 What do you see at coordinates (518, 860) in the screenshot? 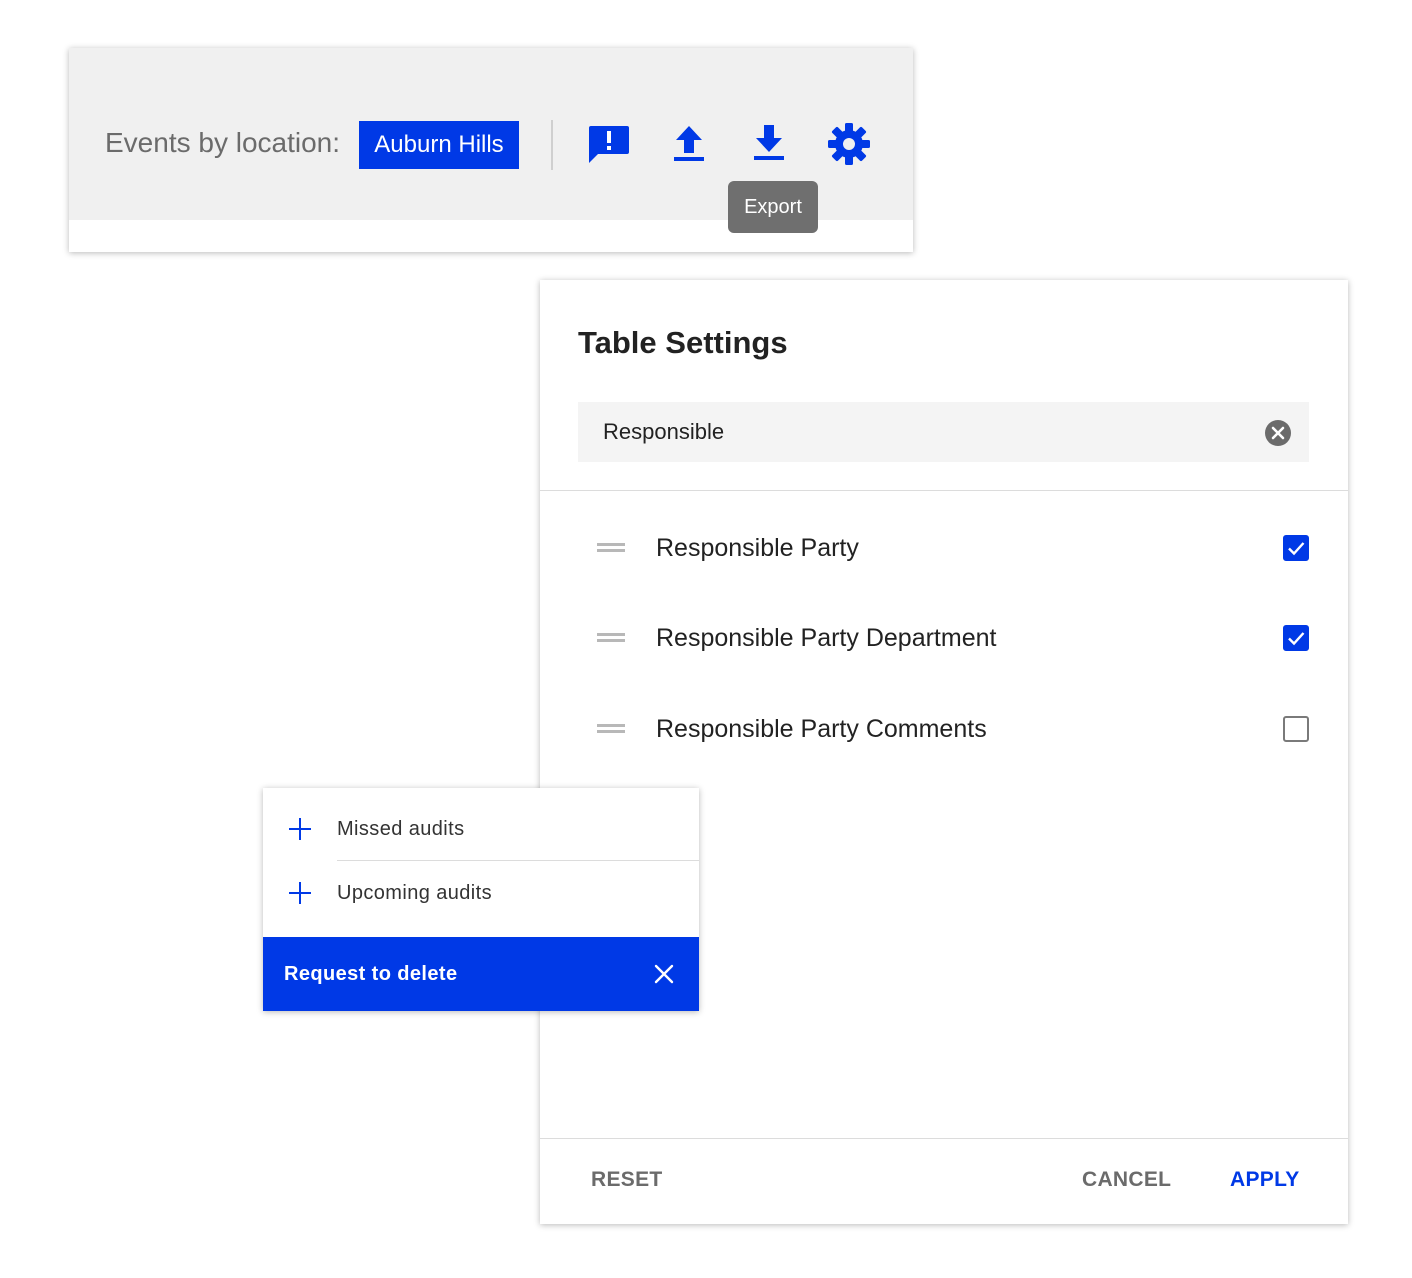
I see `menu-divider` at bounding box center [518, 860].